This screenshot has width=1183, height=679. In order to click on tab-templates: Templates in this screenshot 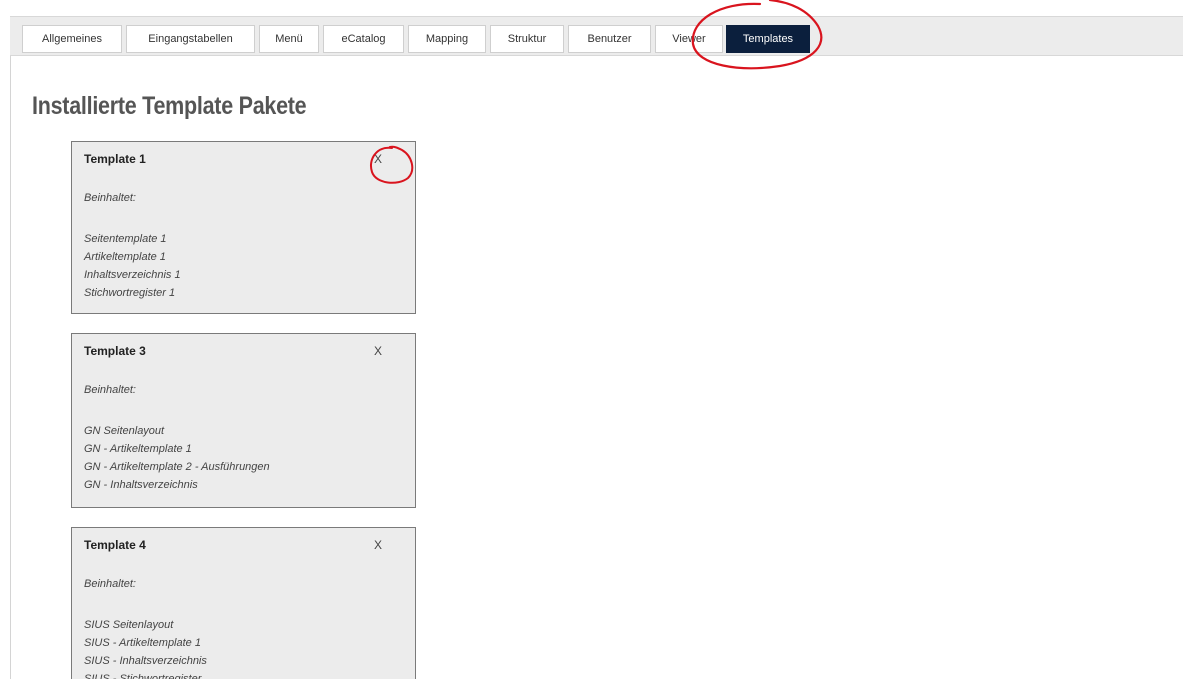, I will do `click(768, 39)`.